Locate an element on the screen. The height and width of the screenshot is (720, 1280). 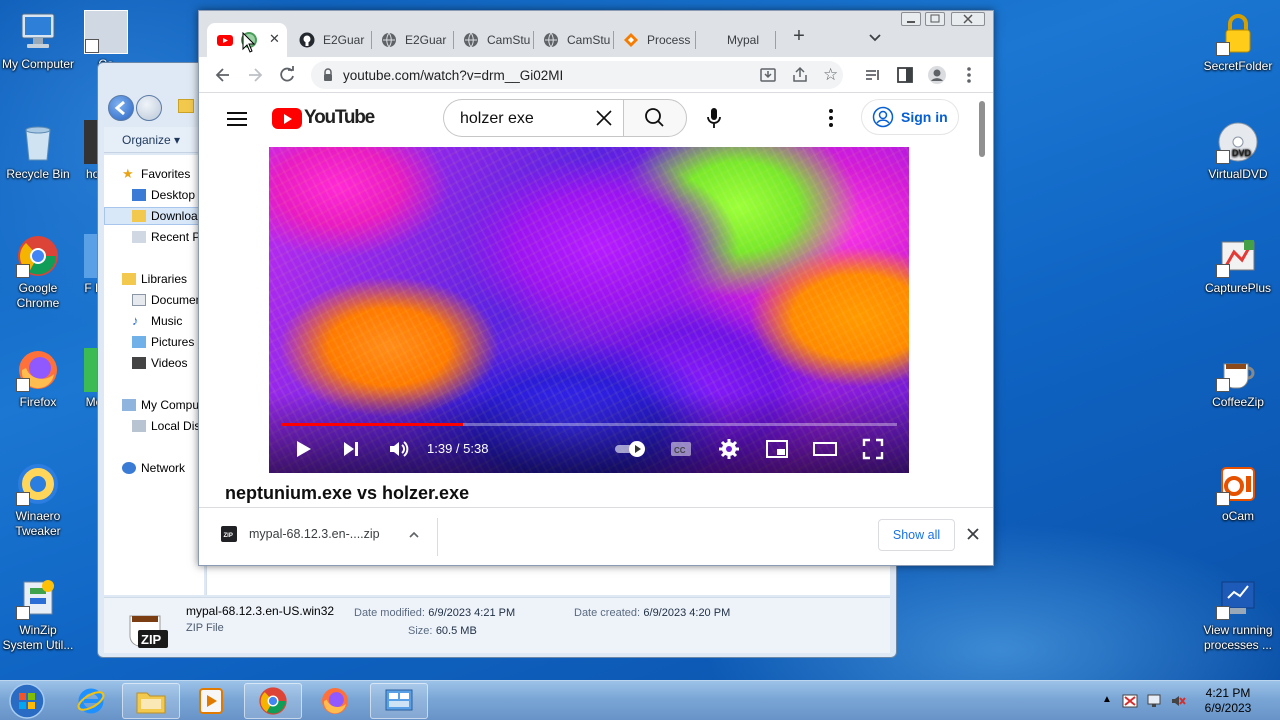
play-button is located at coordinates (303, 449).